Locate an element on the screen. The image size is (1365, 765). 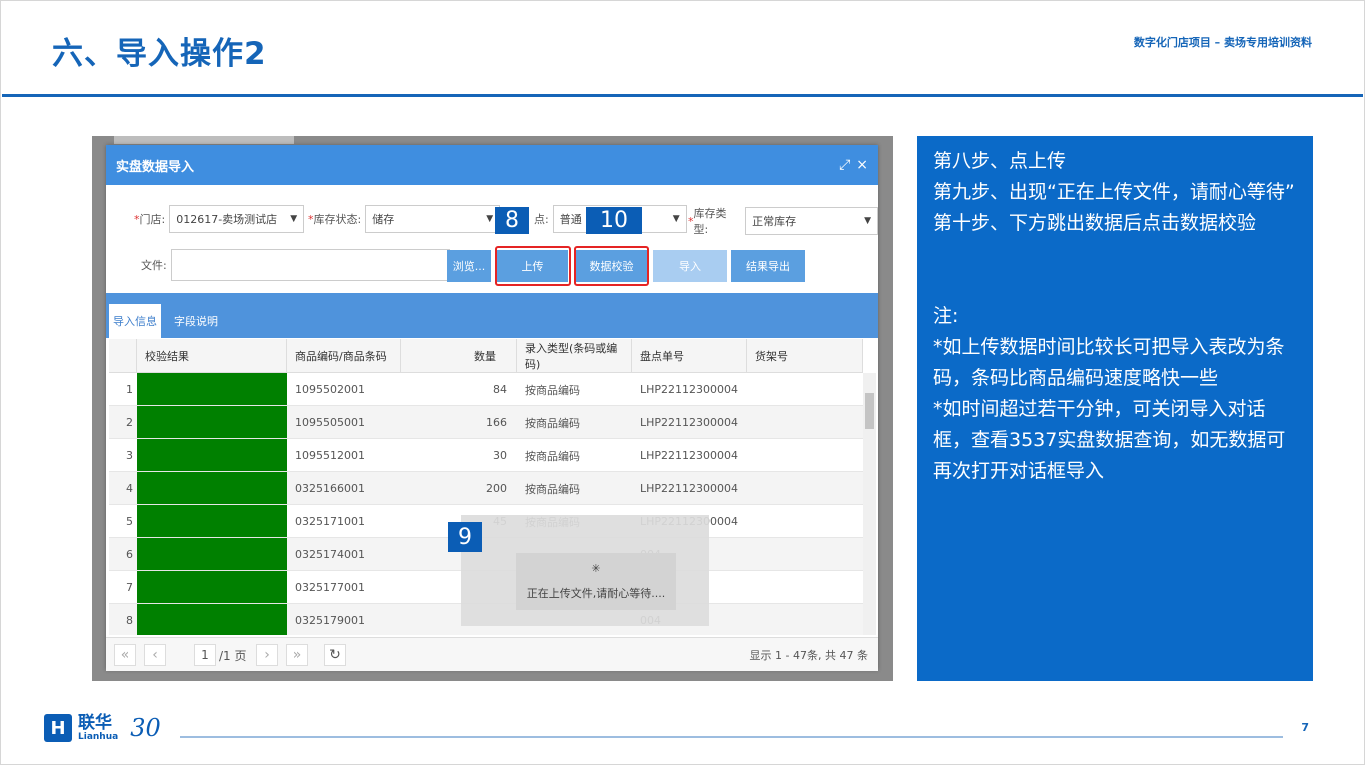
col-qty: 数量 is located at coordinates (459, 355).